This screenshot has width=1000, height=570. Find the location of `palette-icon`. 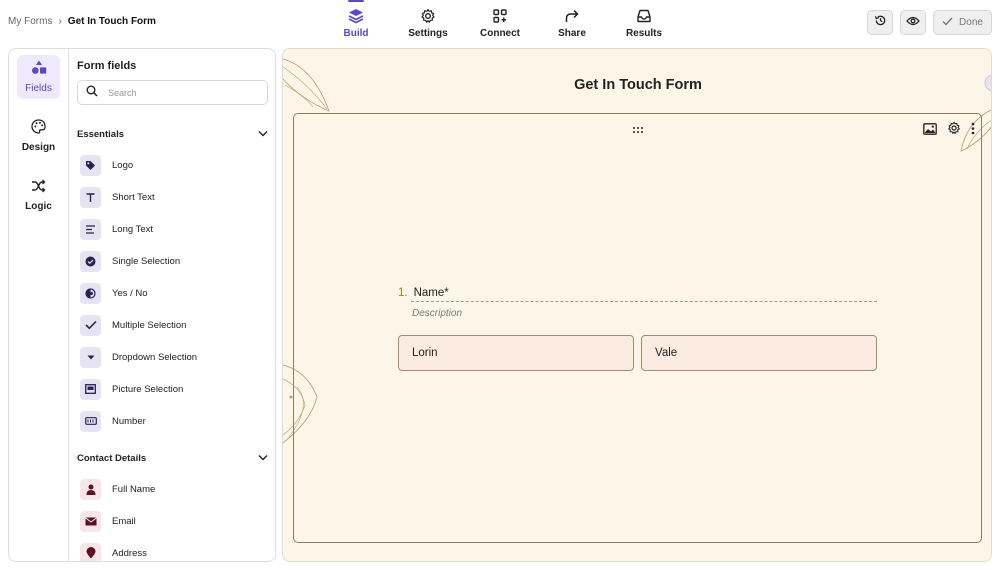

palette-icon is located at coordinates (38, 129).